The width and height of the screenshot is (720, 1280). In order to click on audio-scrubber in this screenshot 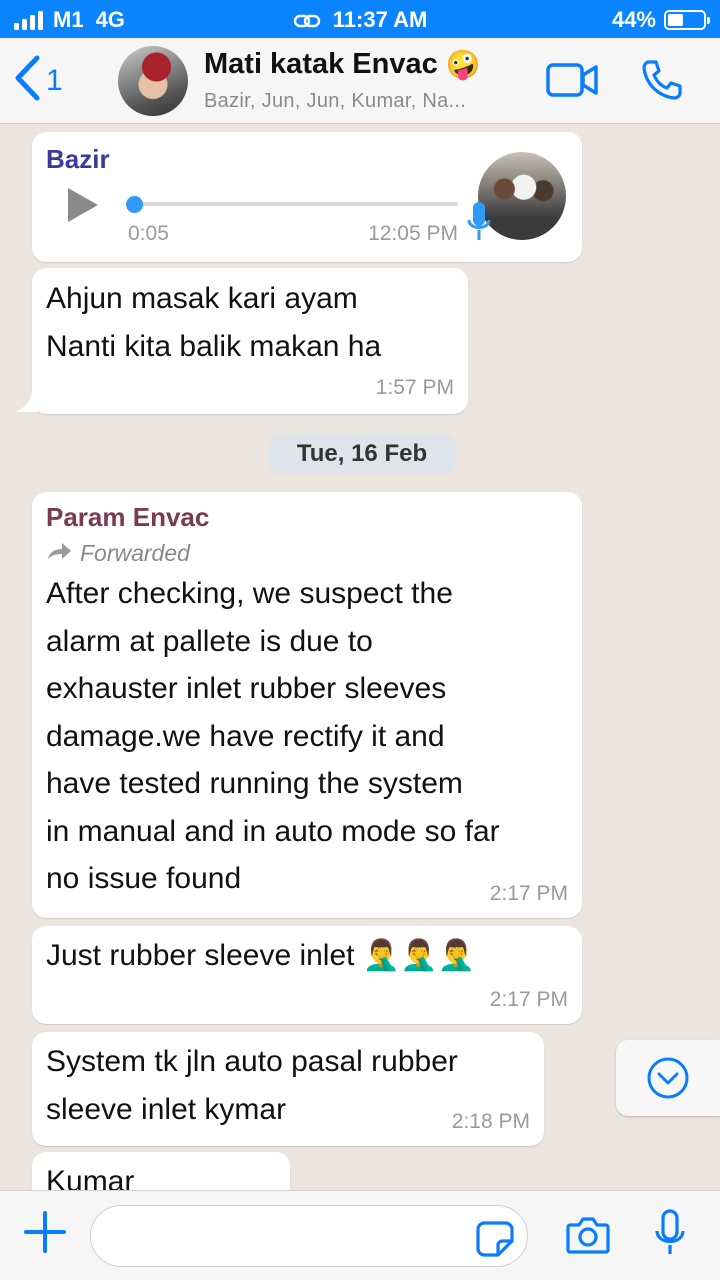, I will do `click(134, 204)`.